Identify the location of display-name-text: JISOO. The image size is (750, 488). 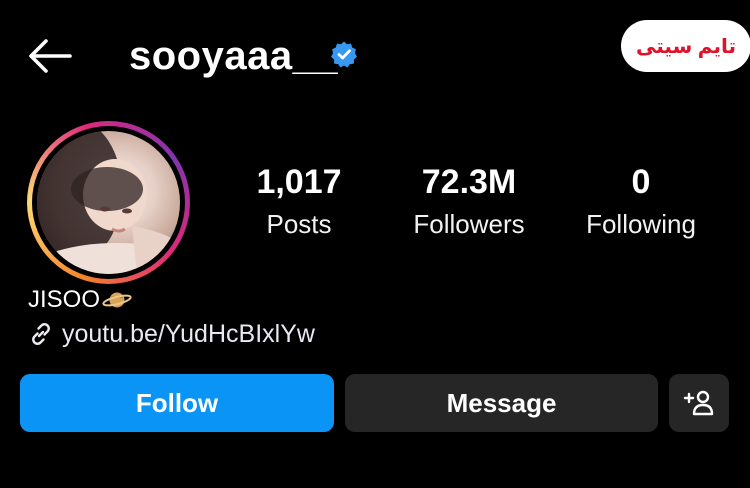
(64, 299).